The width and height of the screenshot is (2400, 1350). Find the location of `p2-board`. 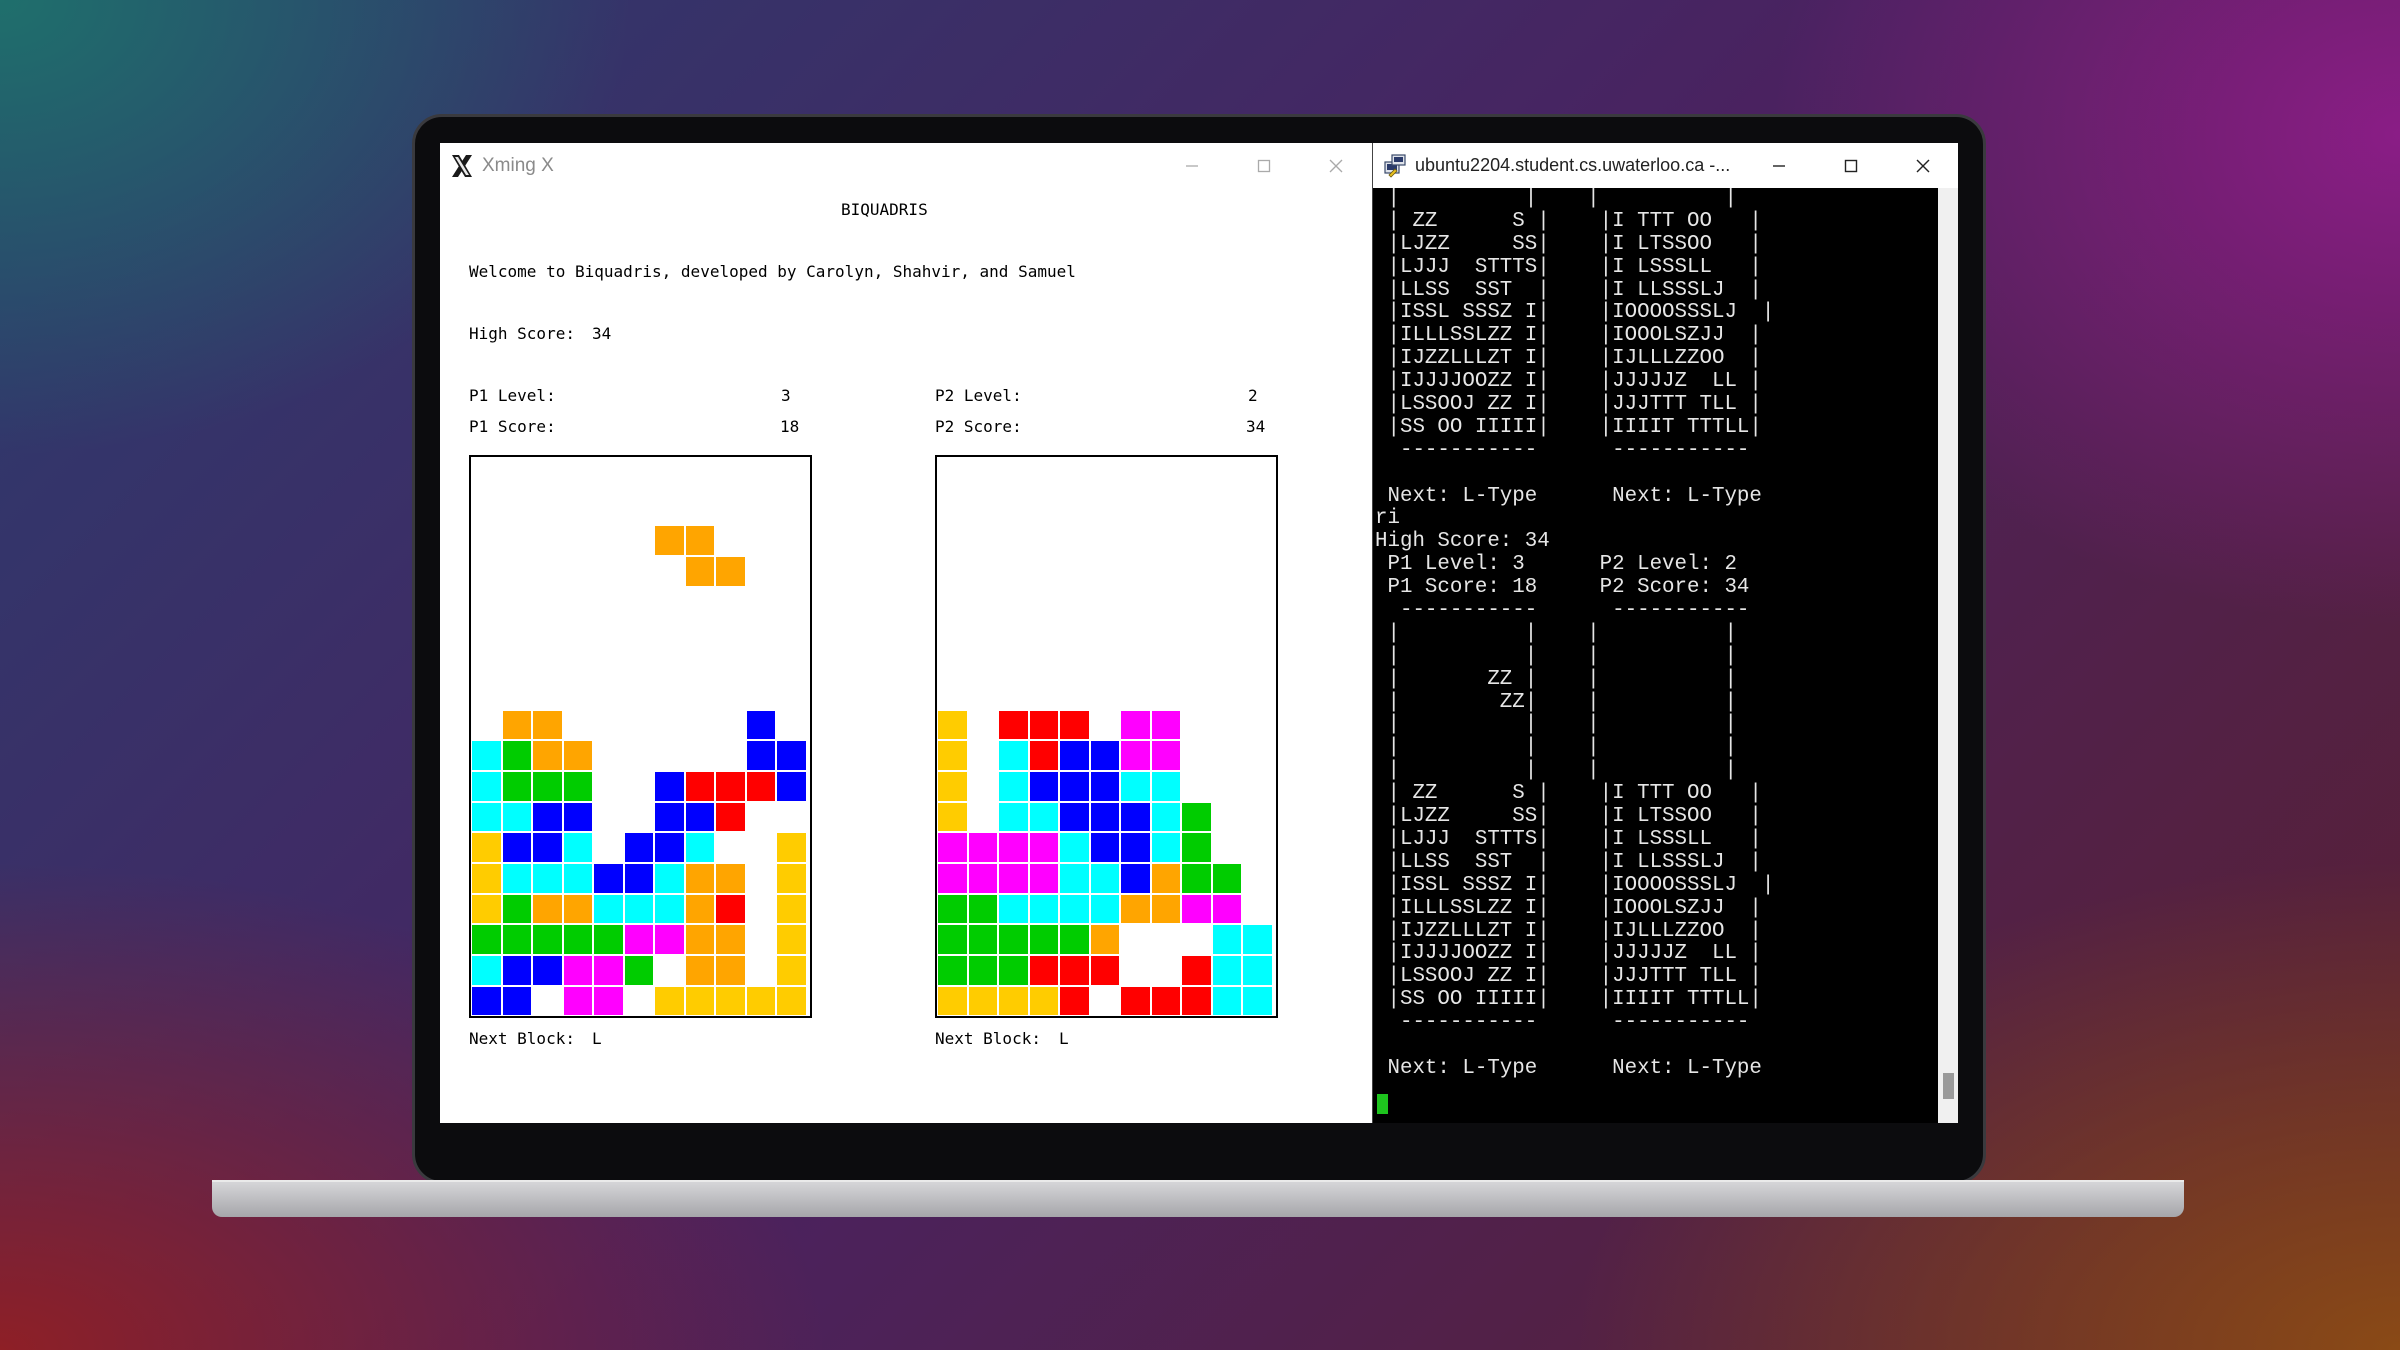

p2-board is located at coordinates (1106, 736).